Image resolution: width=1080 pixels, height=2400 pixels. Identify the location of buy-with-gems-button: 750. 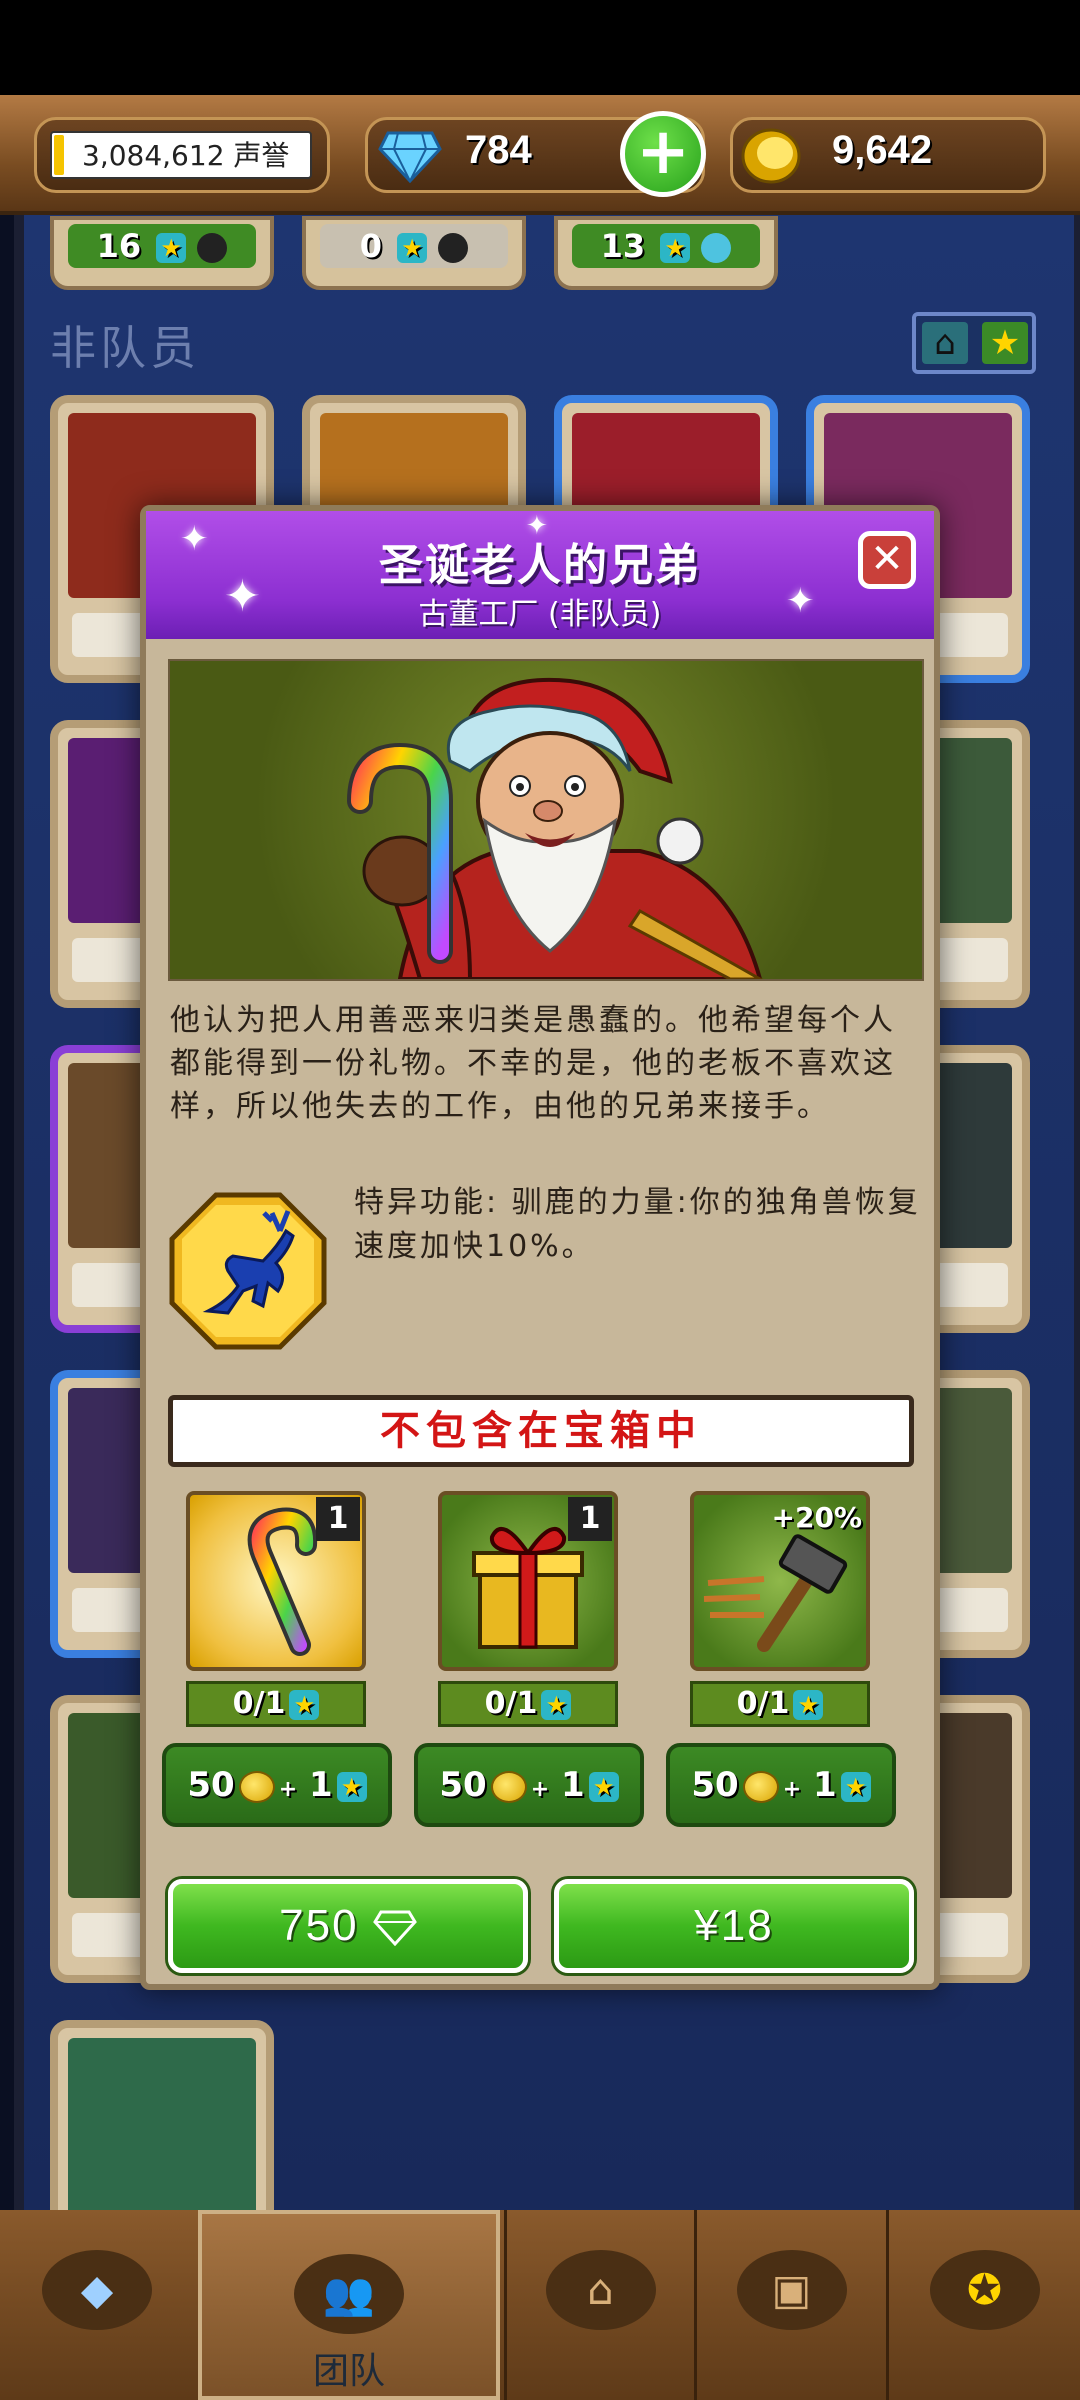
(348, 1926).